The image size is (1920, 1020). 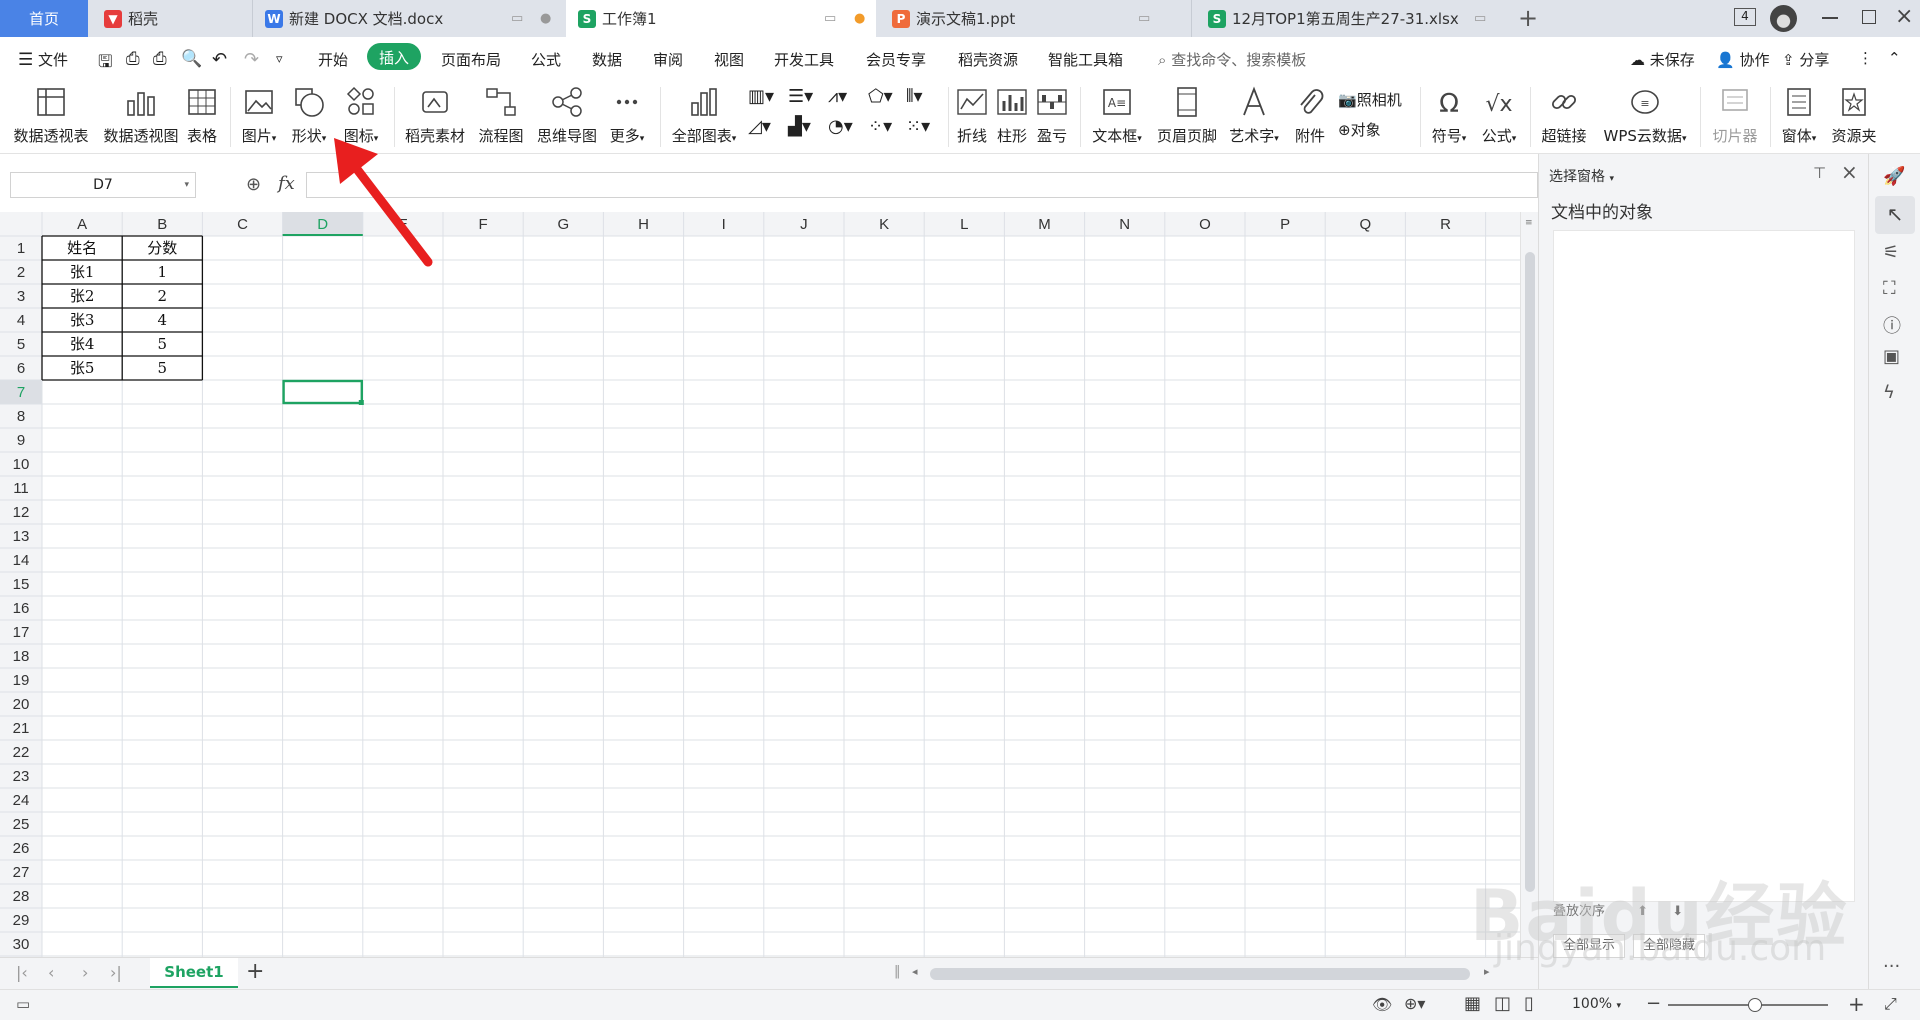 I want to click on chevron-down-icon: ▾, so click(x=186, y=185).